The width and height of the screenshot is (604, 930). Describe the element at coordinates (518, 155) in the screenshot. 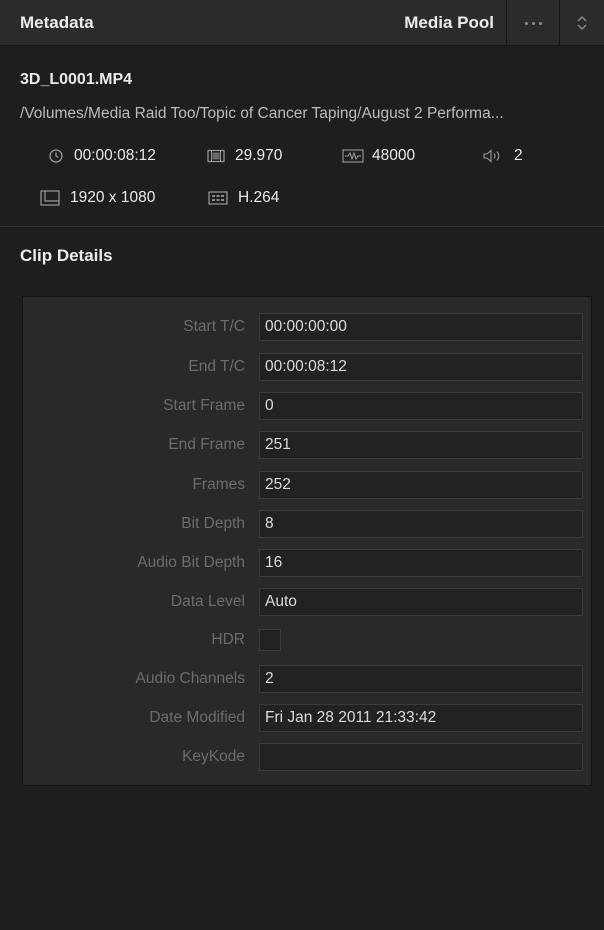

I see `audio-channels-value: 2` at that location.